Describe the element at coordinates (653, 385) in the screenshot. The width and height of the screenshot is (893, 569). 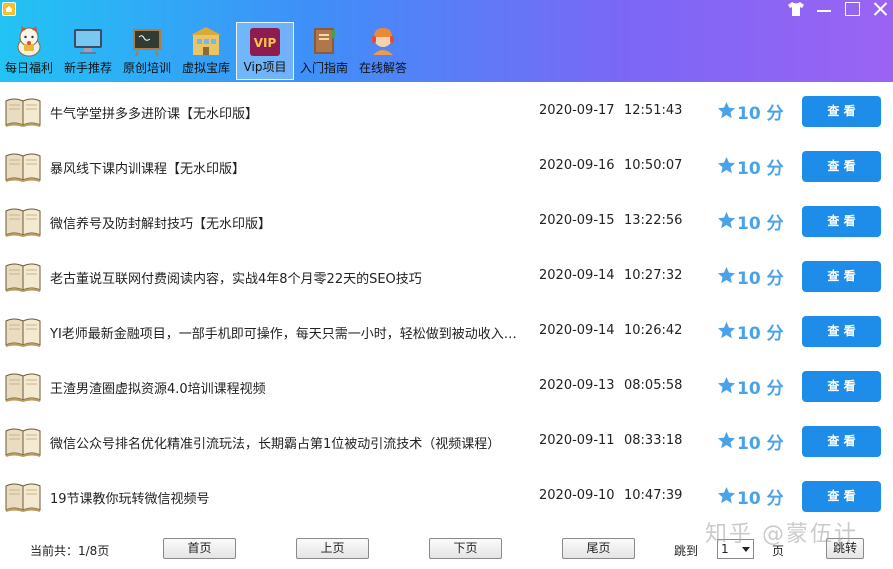
I see `course-time: 08:05:58` at that location.